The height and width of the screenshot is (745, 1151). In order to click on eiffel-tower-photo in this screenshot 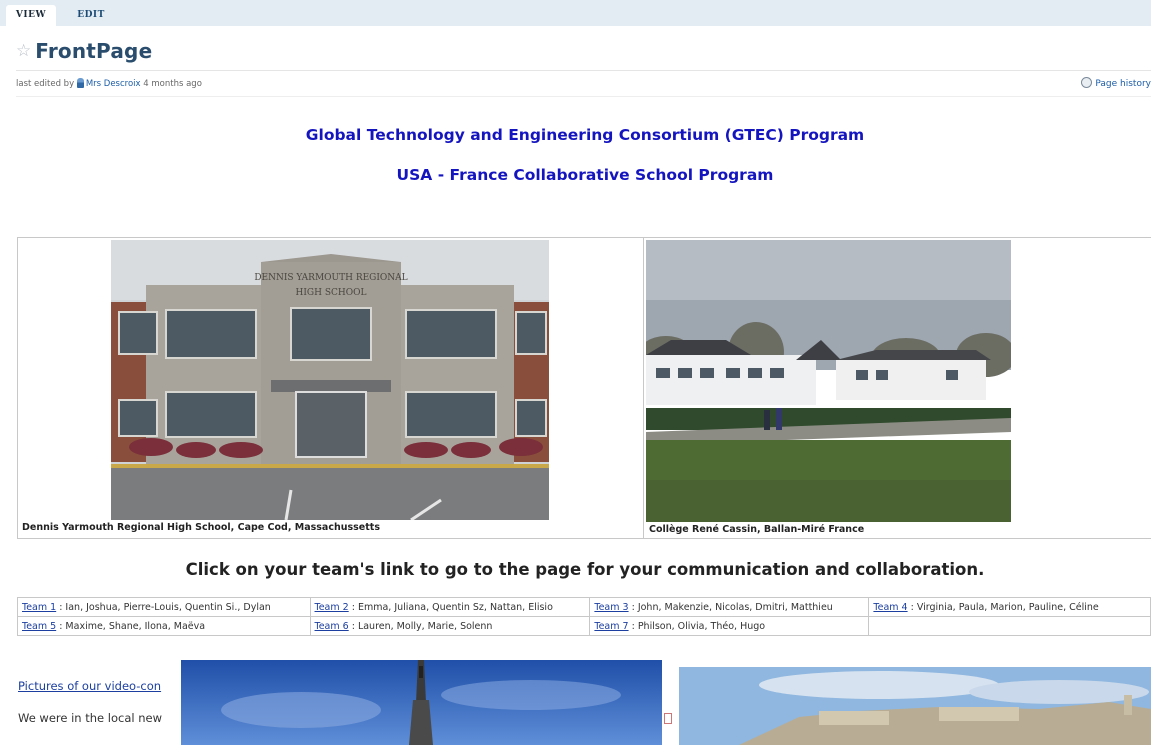, I will do `click(421, 702)`.